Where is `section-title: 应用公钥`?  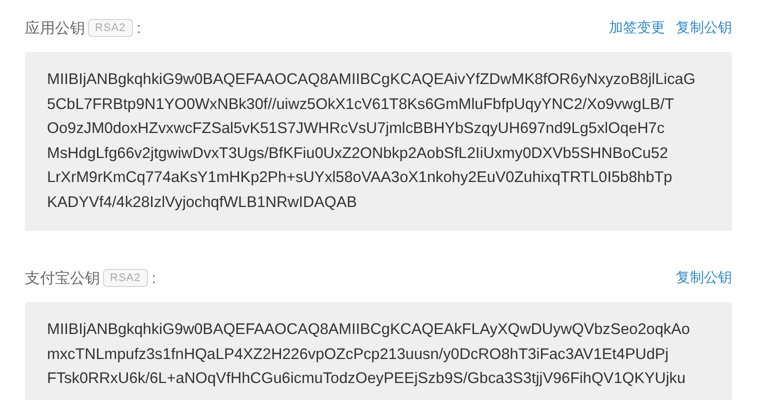
section-title: 应用公钥 is located at coordinates (55, 28).